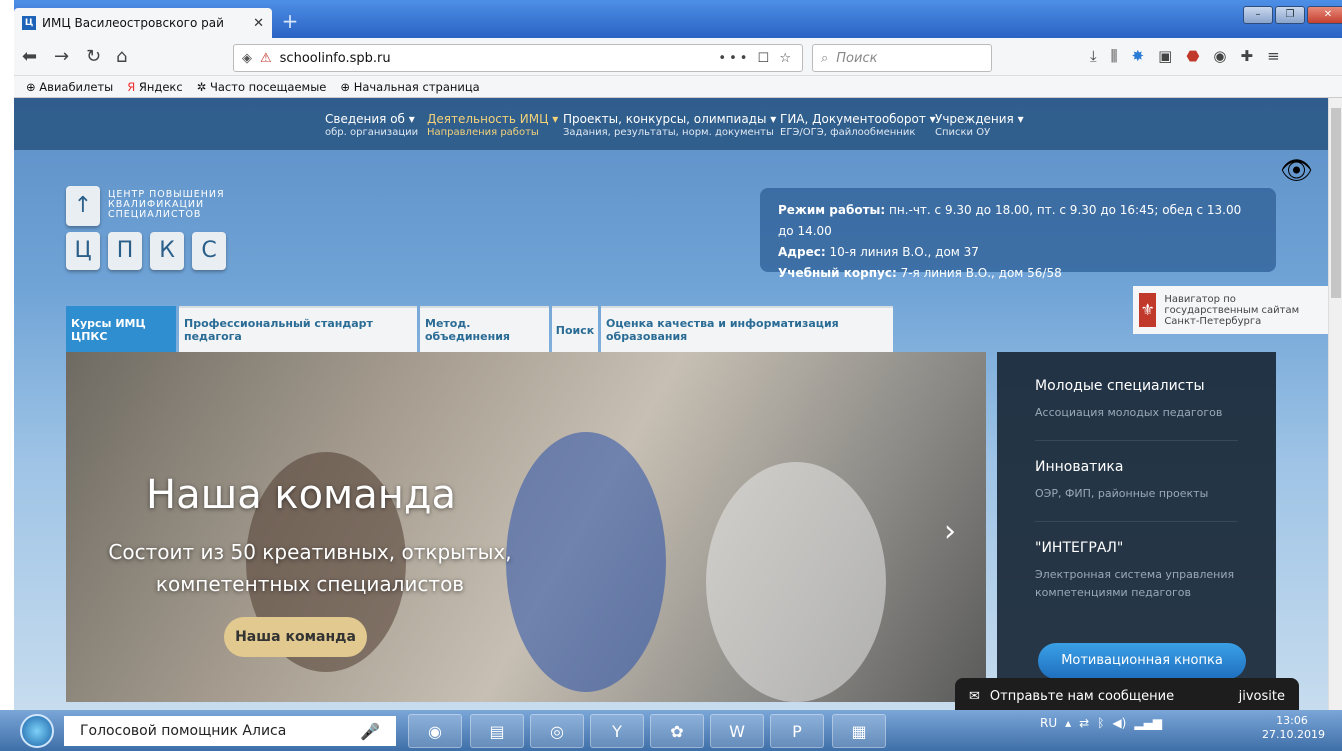 This screenshot has width=1342, height=751. I want to click on alice-label: Голосовой помощник Алиса, so click(183, 731).